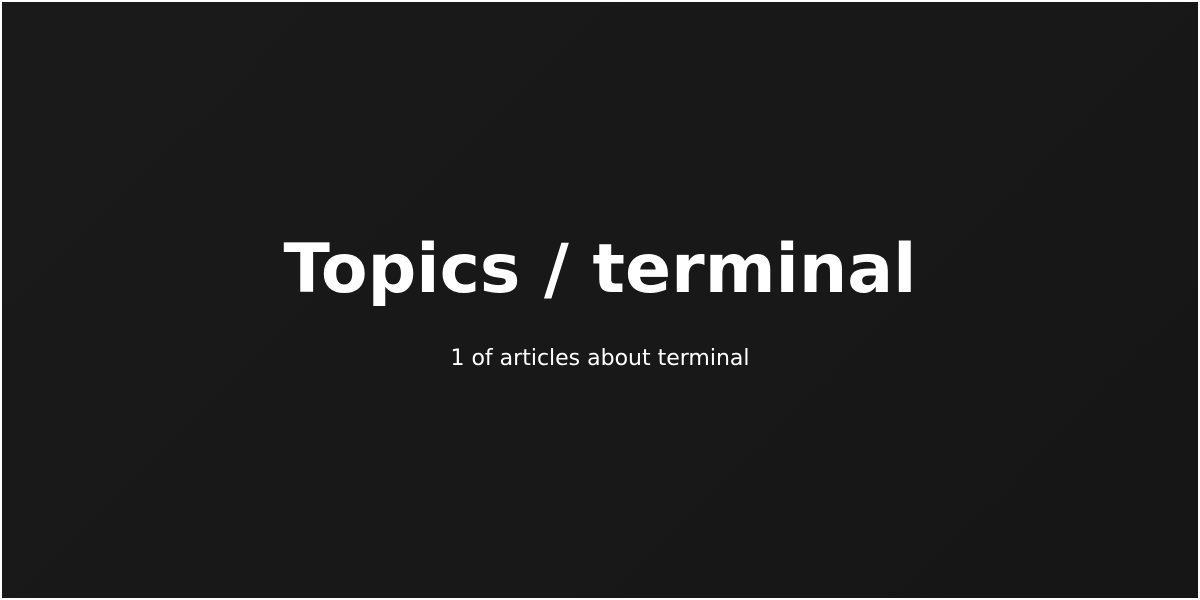 Image resolution: width=1200 pixels, height=600 pixels. I want to click on page-subtitle: 1 of articles about terminal, so click(600, 358).